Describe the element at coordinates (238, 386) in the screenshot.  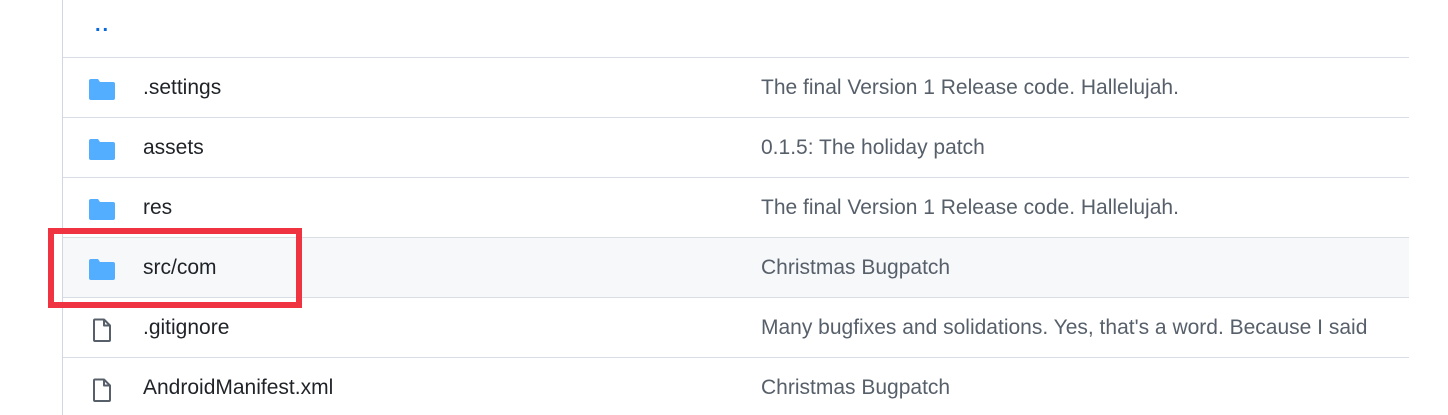
I see `file-name-link: AndroidManifest.xml` at that location.